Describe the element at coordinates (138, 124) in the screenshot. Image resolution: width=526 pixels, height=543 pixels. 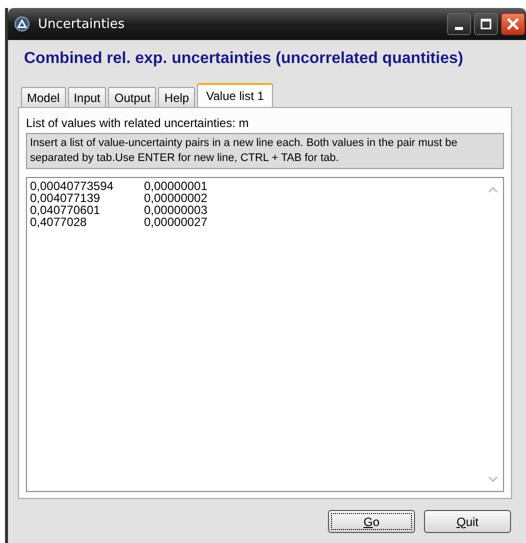
I see `list-label: List of values with related uncertainties: m` at that location.